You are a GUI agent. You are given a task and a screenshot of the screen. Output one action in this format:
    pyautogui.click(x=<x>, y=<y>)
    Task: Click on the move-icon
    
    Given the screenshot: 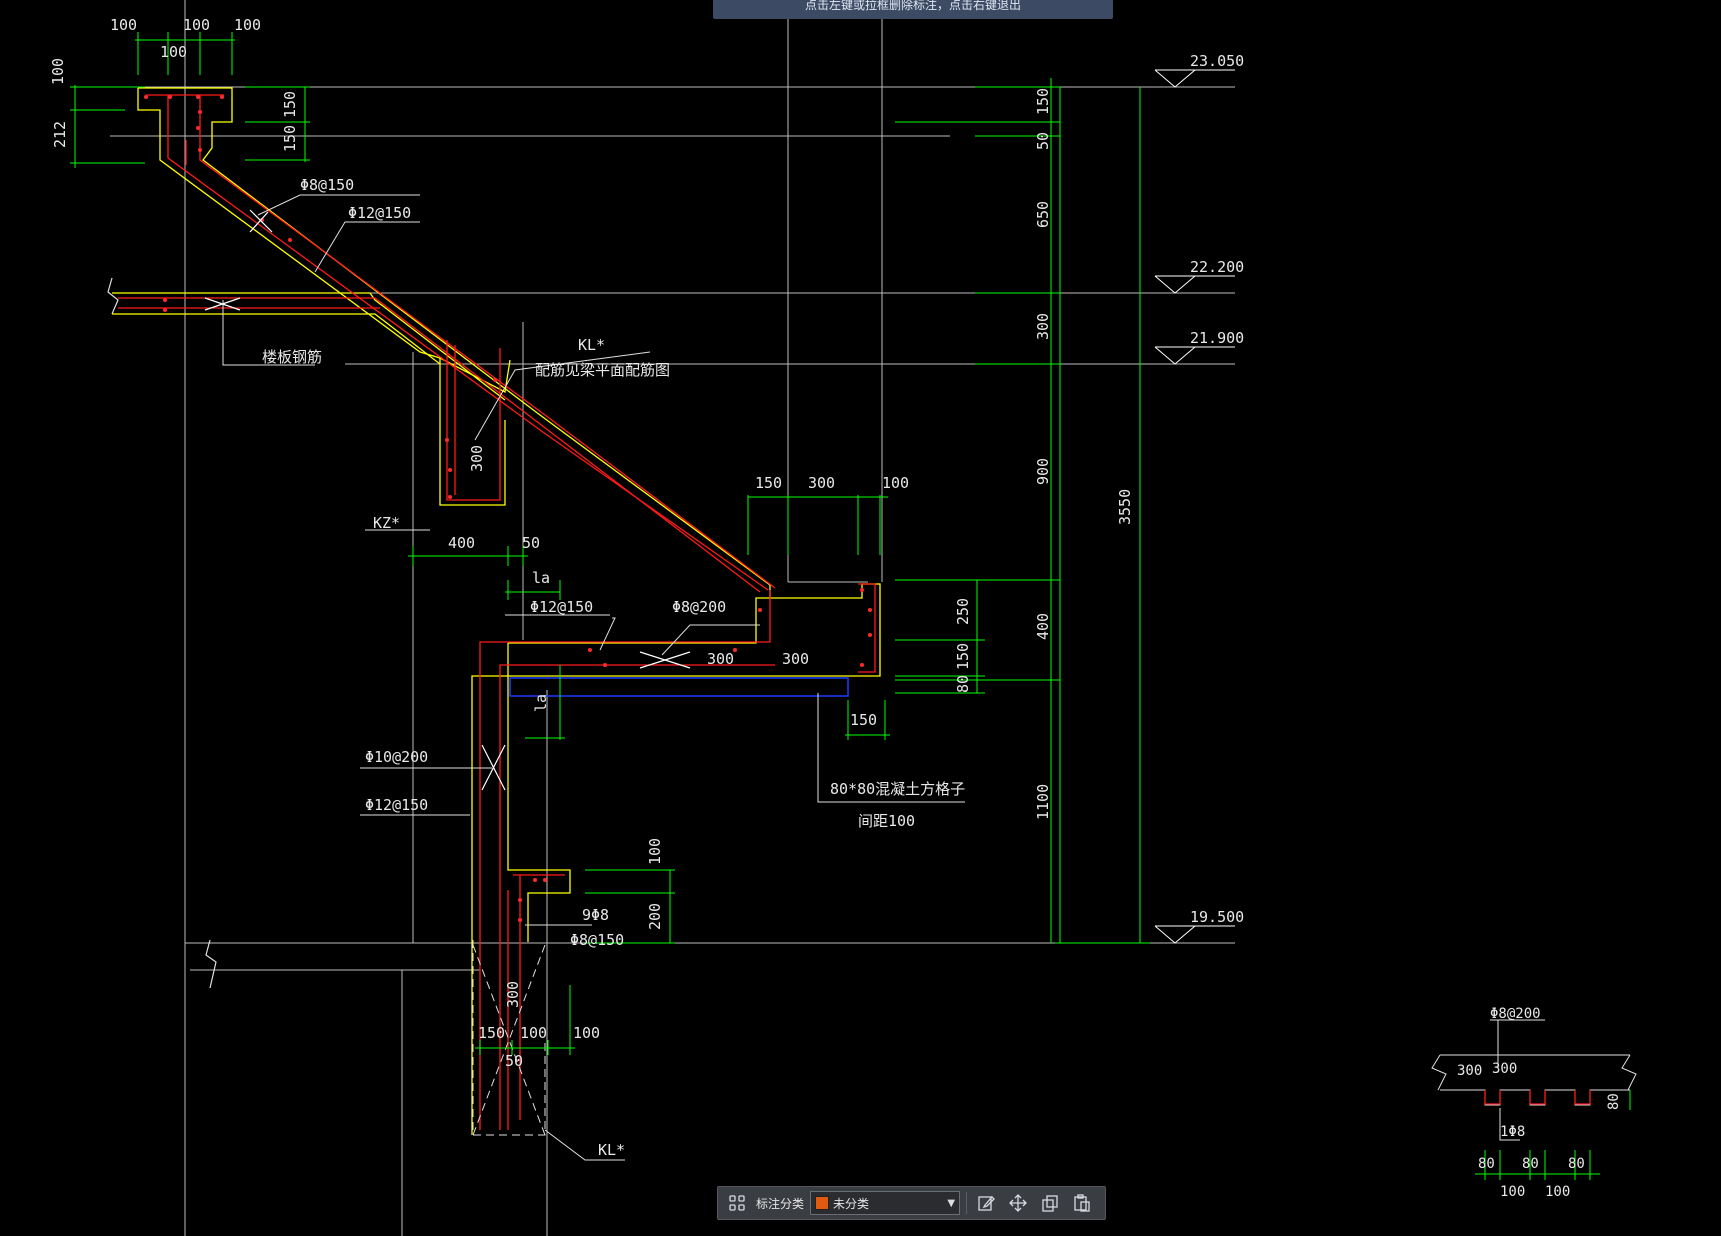 What is the action you would take?
    pyautogui.click(x=1018, y=1203)
    